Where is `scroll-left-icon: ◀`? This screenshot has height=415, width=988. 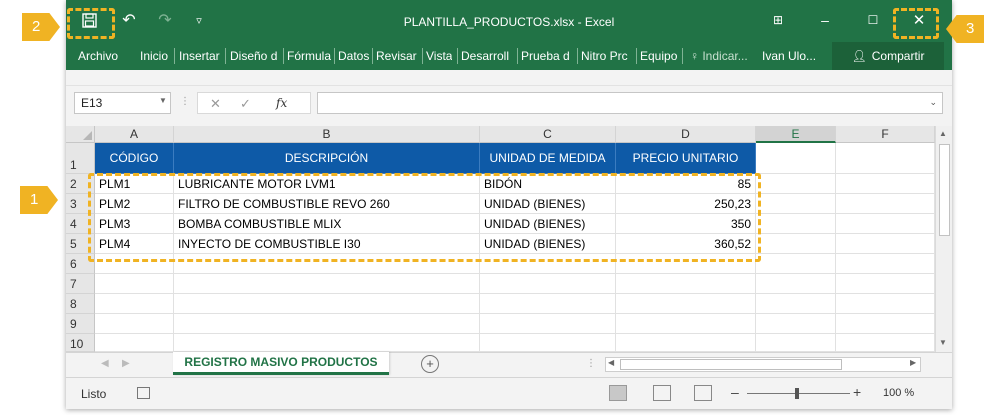
scroll-left-icon: ◀ is located at coordinates (611, 362).